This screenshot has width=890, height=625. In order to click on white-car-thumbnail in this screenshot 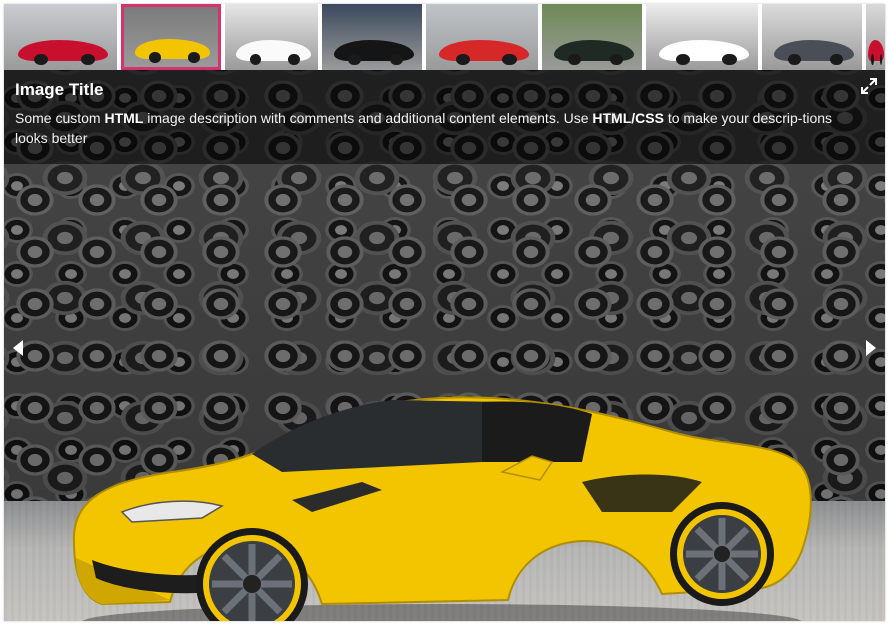, I will do `click(271, 37)`.